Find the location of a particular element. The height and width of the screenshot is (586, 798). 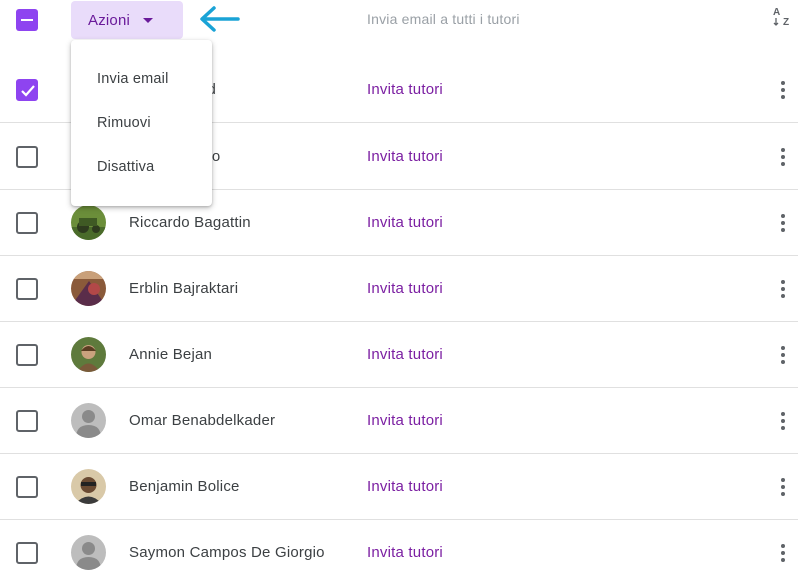

student-row: Saymon Campos De Giorgio Invita tutori is located at coordinates (399, 553).